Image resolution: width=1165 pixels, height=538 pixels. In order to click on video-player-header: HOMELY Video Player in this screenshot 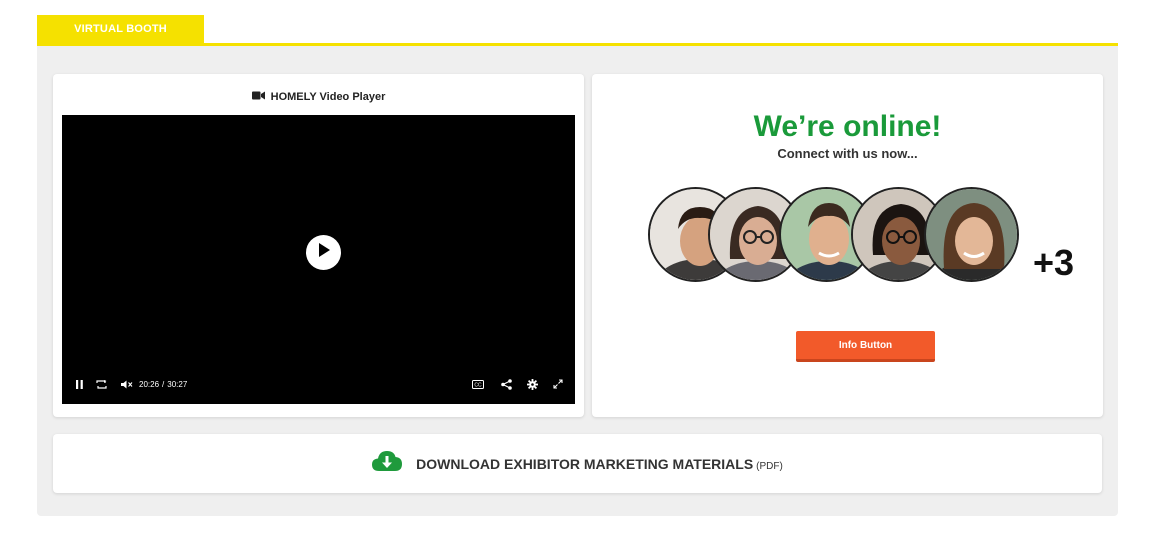, I will do `click(318, 97)`.